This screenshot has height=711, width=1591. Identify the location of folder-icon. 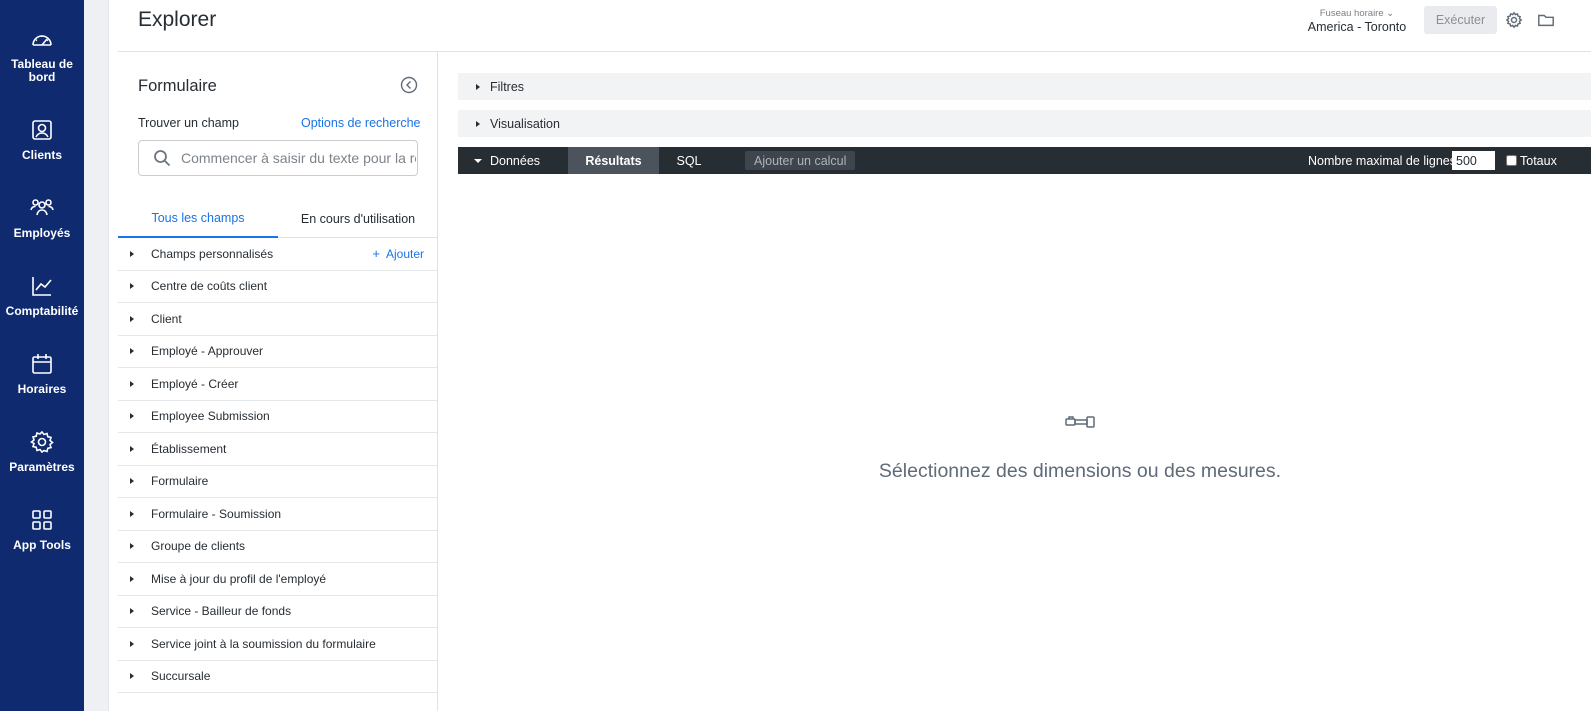
(1547, 21).